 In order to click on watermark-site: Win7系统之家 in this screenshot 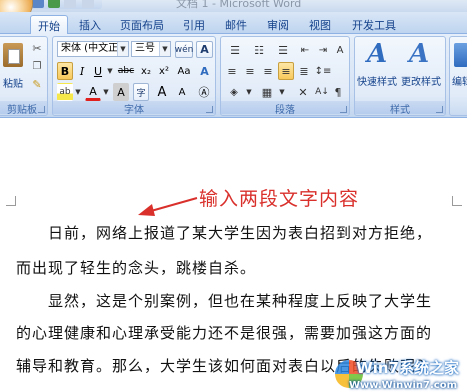, I will do `click(407, 368)`.